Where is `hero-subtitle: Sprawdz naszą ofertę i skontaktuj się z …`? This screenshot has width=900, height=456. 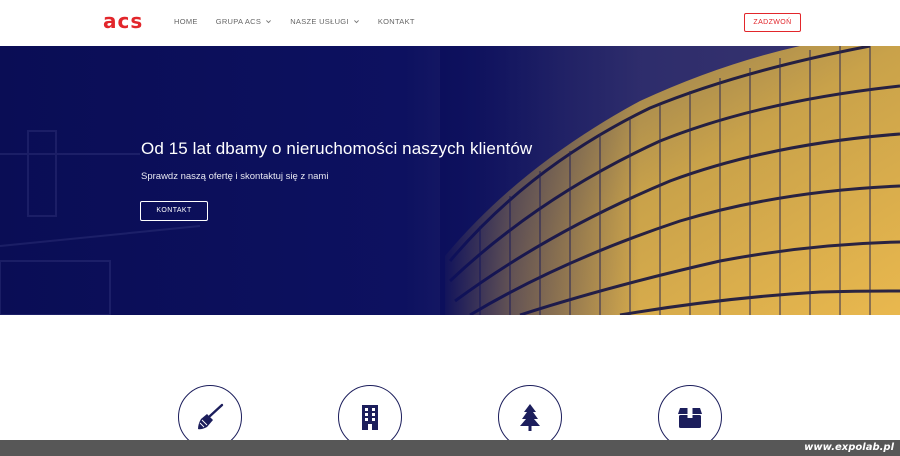 hero-subtitle: Sprawdz naszą ofertę i skontaktuj się z … is located at coordinates (235, 176).